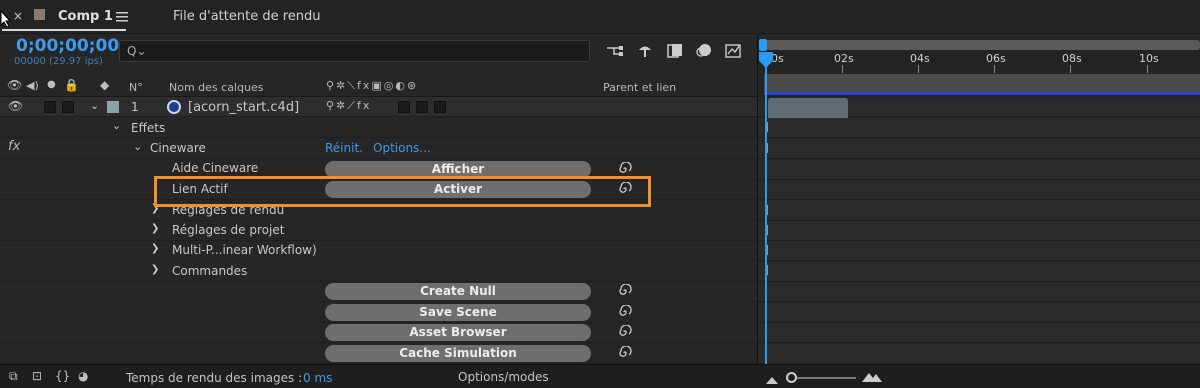 The image size is (1200, 388). What do you see at coordinates (772, 378) in the screenshot?
I see `zoom-out-mountain-icon` at bounding box center [772, 378].